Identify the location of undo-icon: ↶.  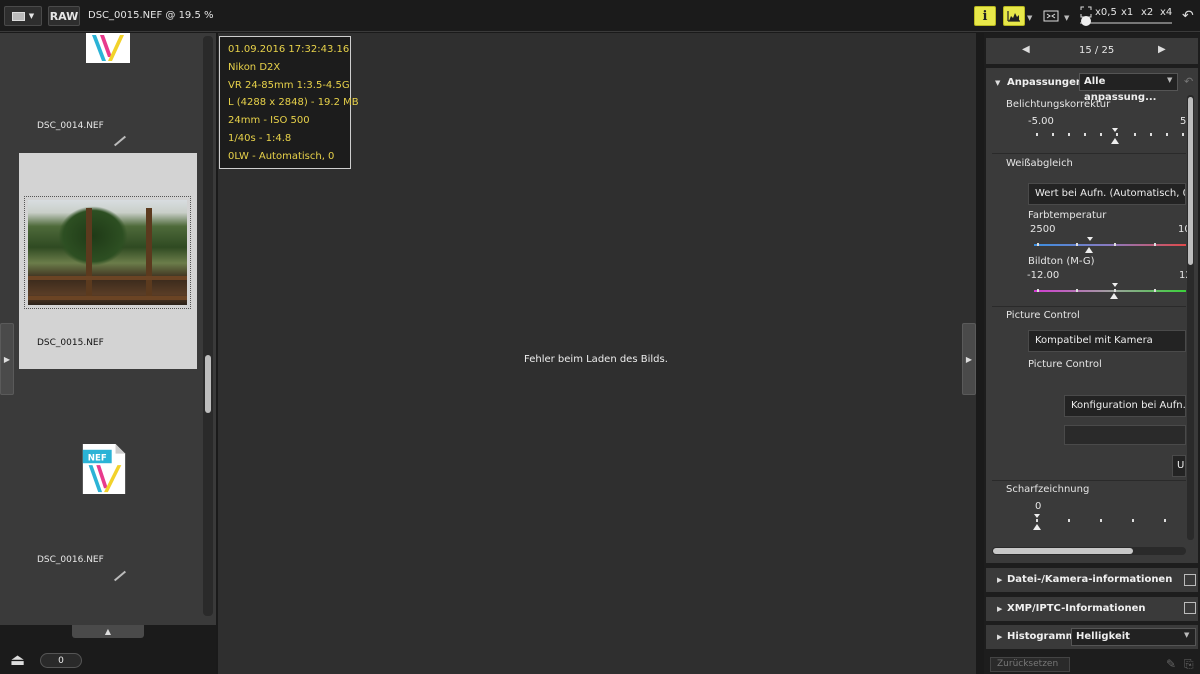
(1188, 16).